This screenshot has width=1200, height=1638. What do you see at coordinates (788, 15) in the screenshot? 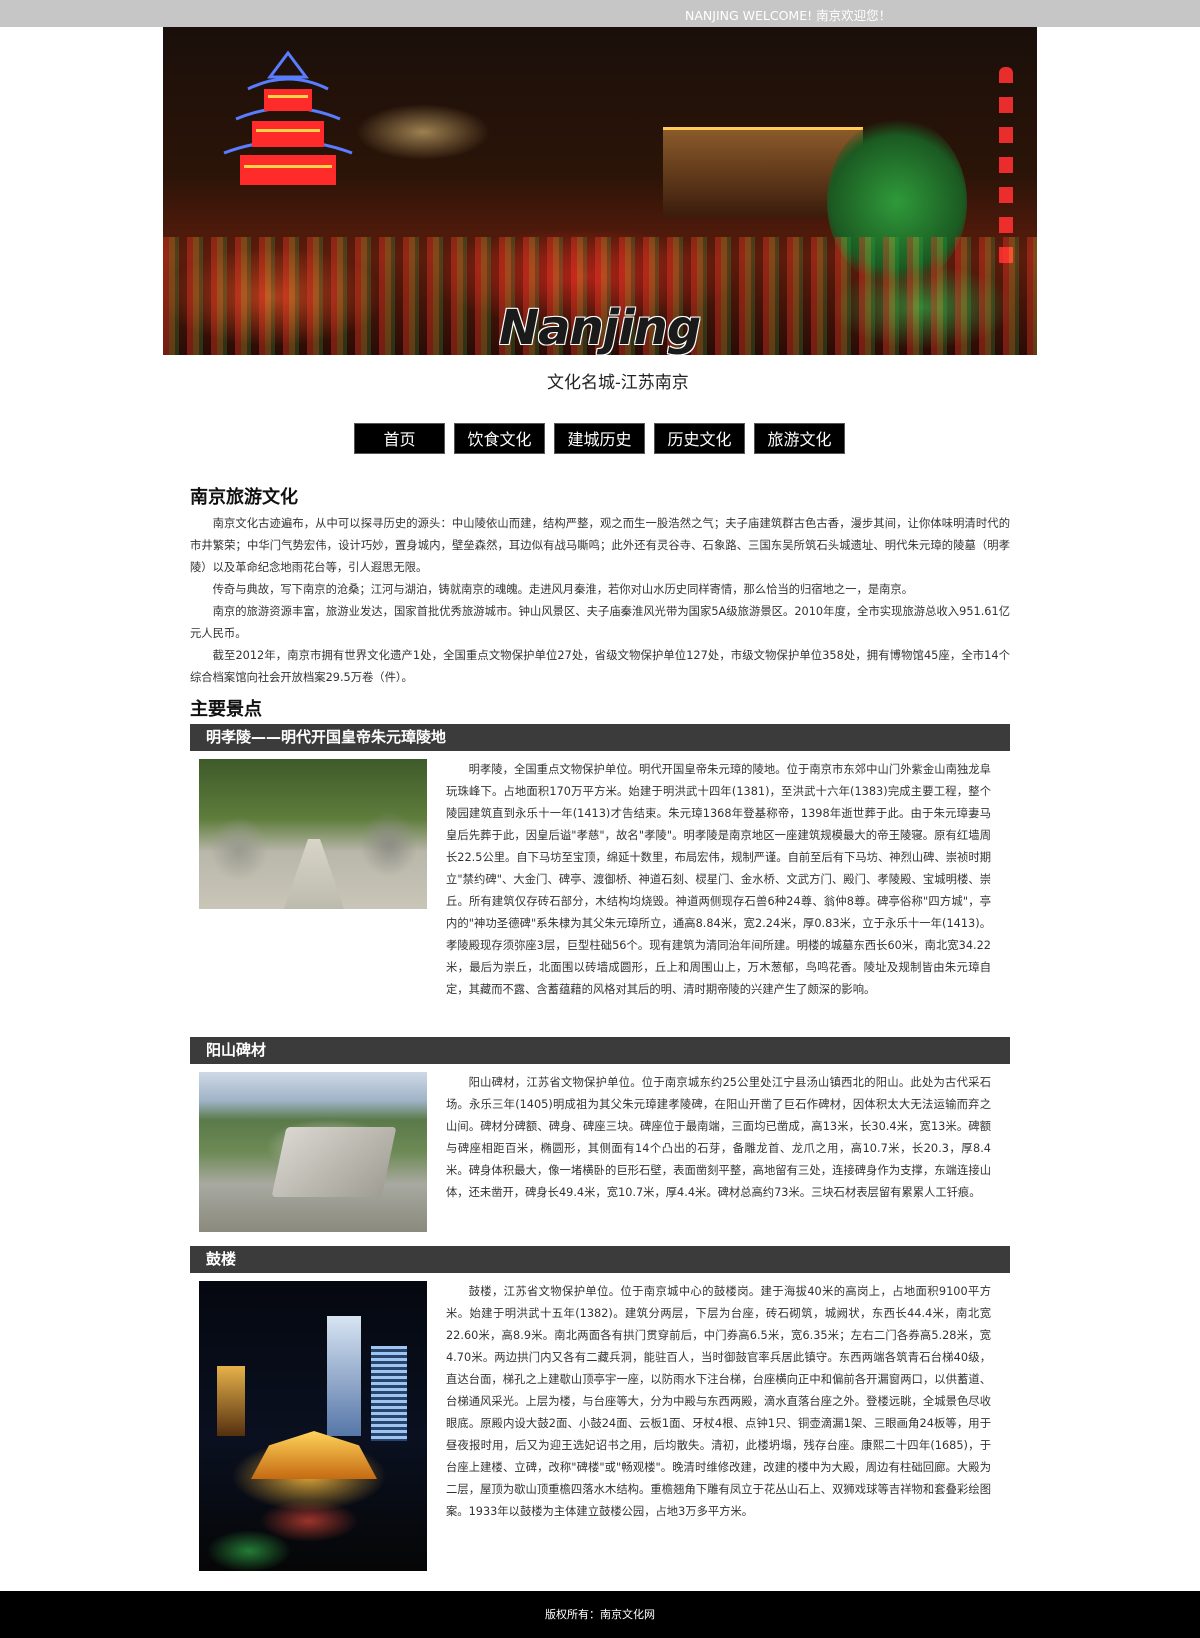
I see `welcome-text: NANJING WELCOME! 南京欢迎您！` at bounding box center [788, 15].